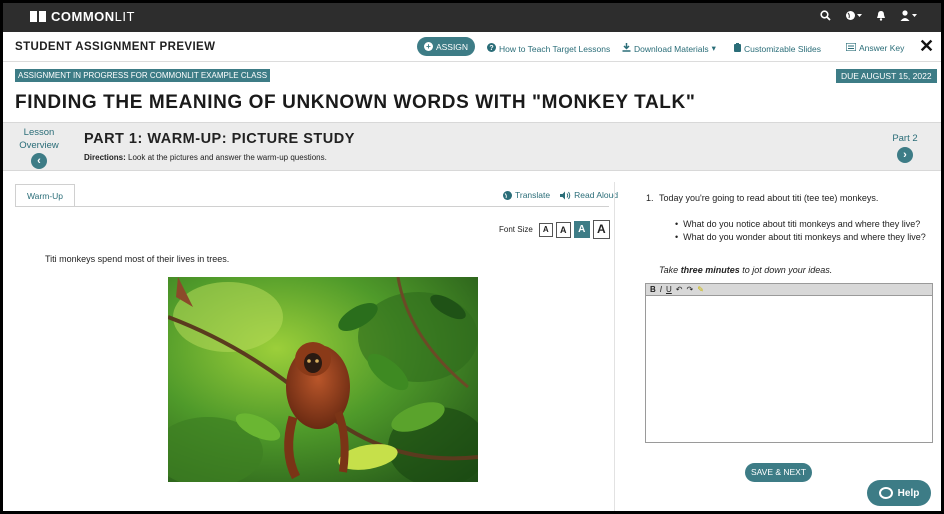  Describe the element at coordinates (851, 47) in the screenshot. I see `key-list-icon` at that location.